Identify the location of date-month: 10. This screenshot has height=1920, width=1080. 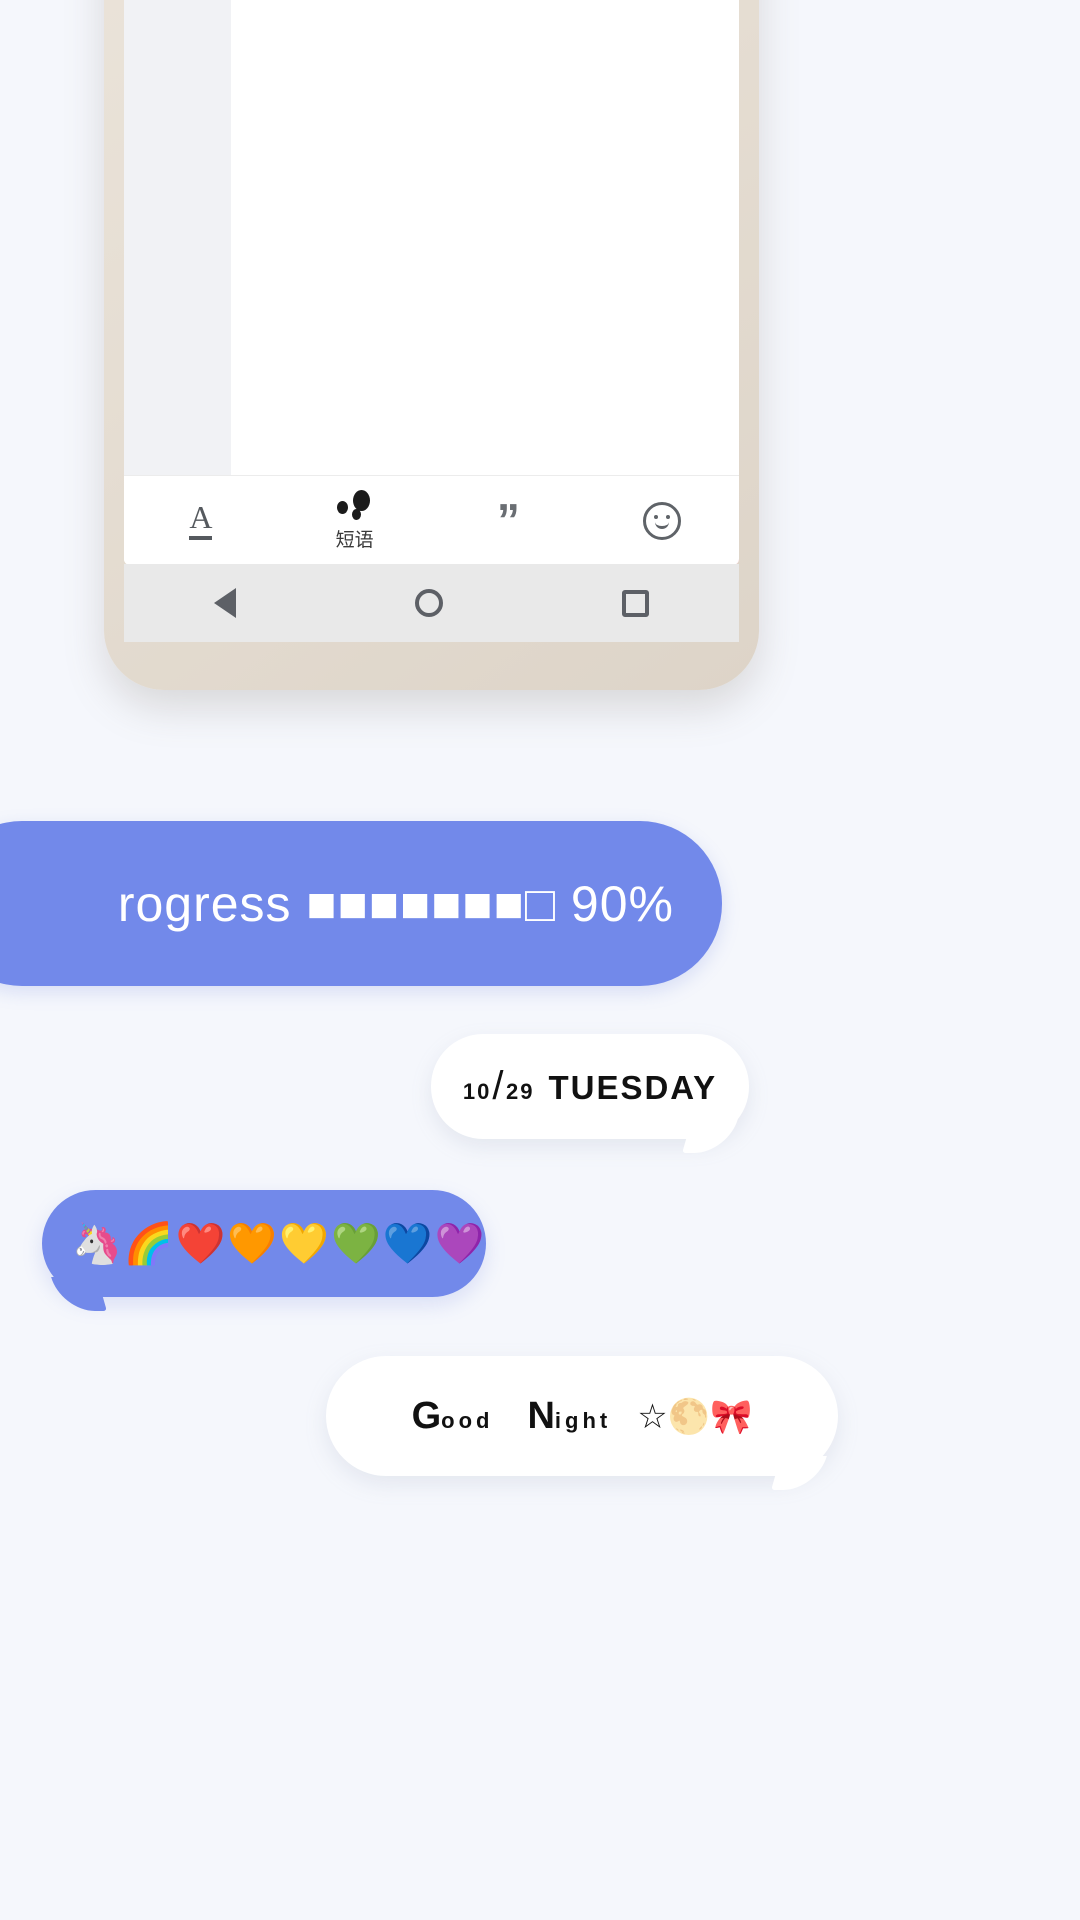
(477, 1091).